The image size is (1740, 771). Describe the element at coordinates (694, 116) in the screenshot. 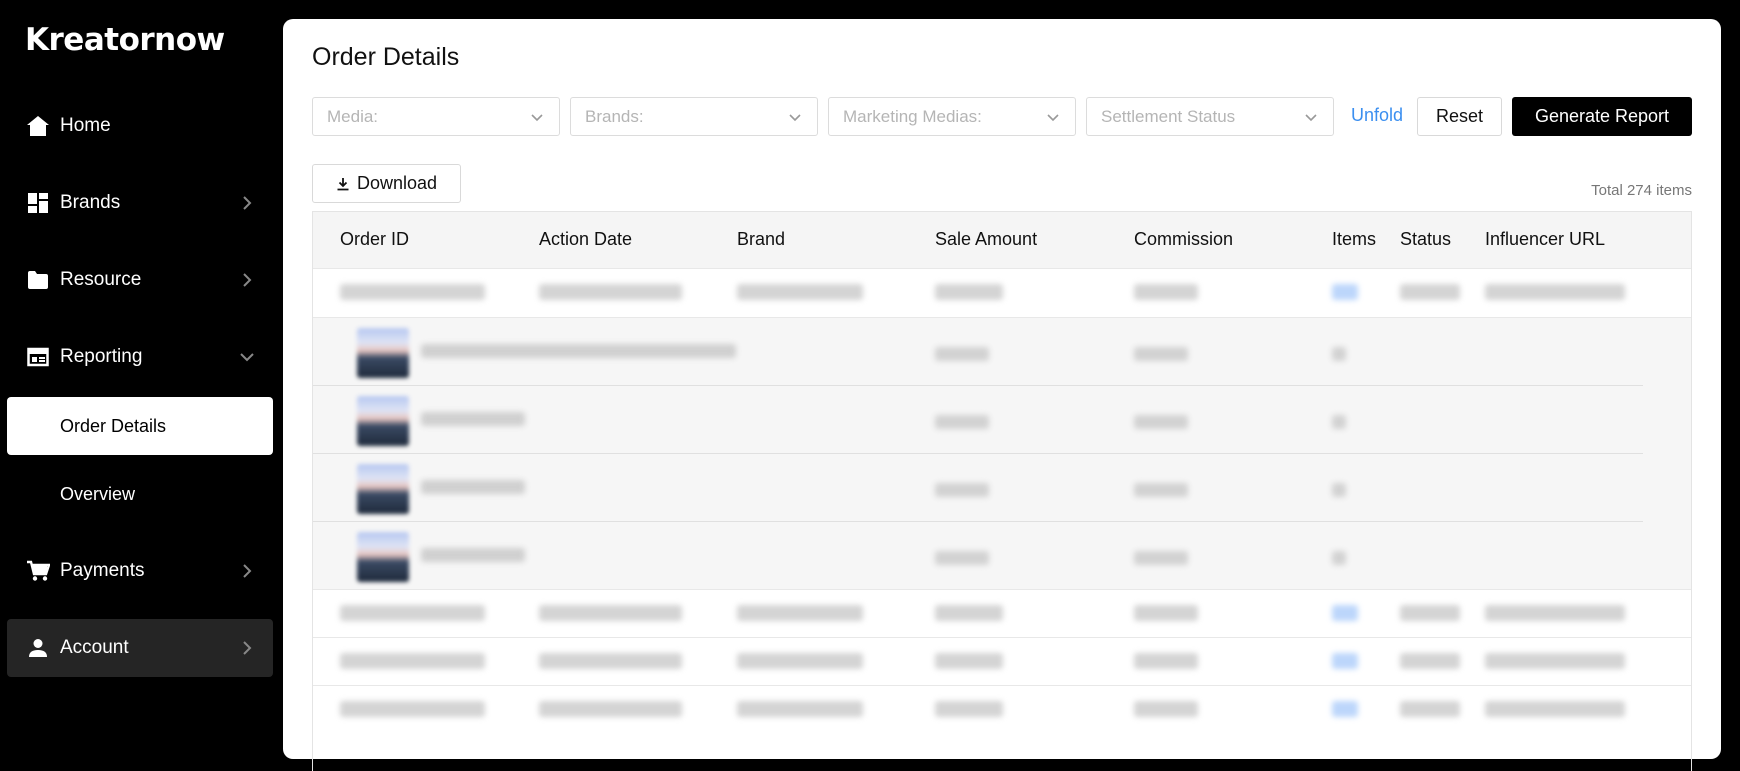

I see `brands-select: Brands:` at that location.